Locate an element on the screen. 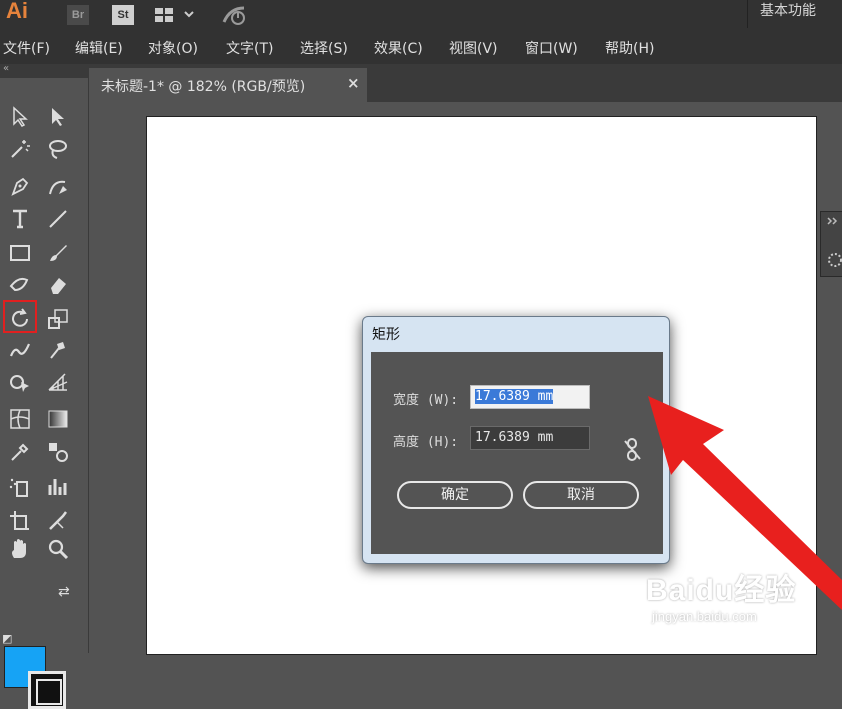  warp-icon is located at coordinates (20, 350).